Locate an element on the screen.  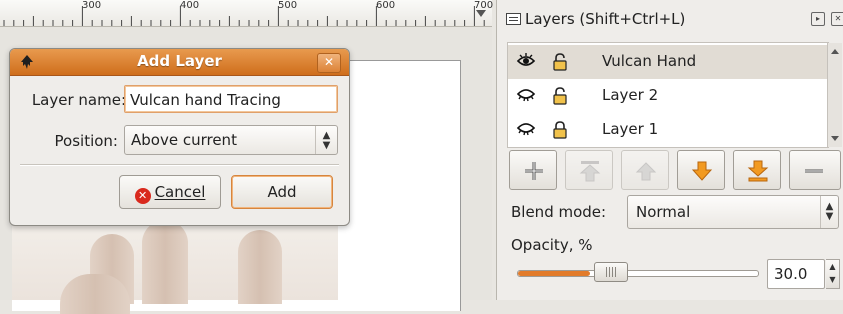
ruler-label: 600 is located at coordinates (386, 5).